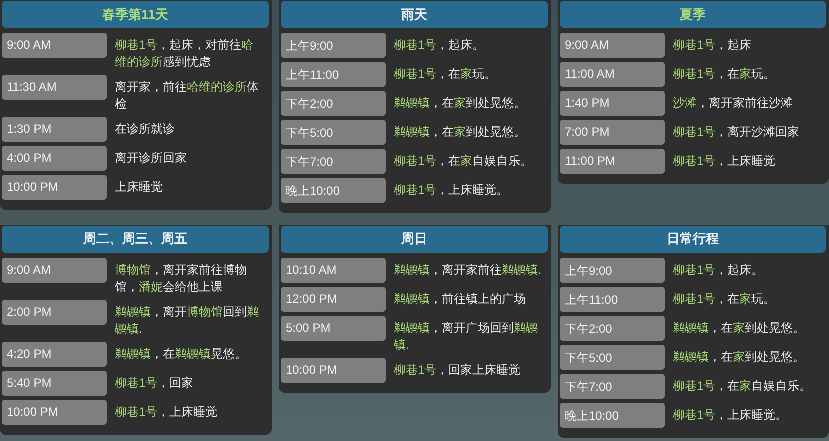  Describe the element at coordinates (693, 239) in the screenshot. I see `card-title: 日常行程` at that location.